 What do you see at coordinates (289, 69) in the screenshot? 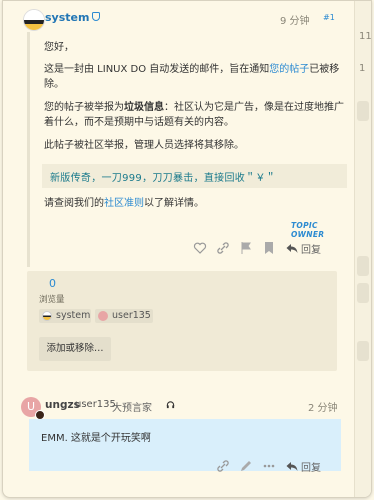
I see `post-link: 您的帖子` at bounding box center [289, 69].